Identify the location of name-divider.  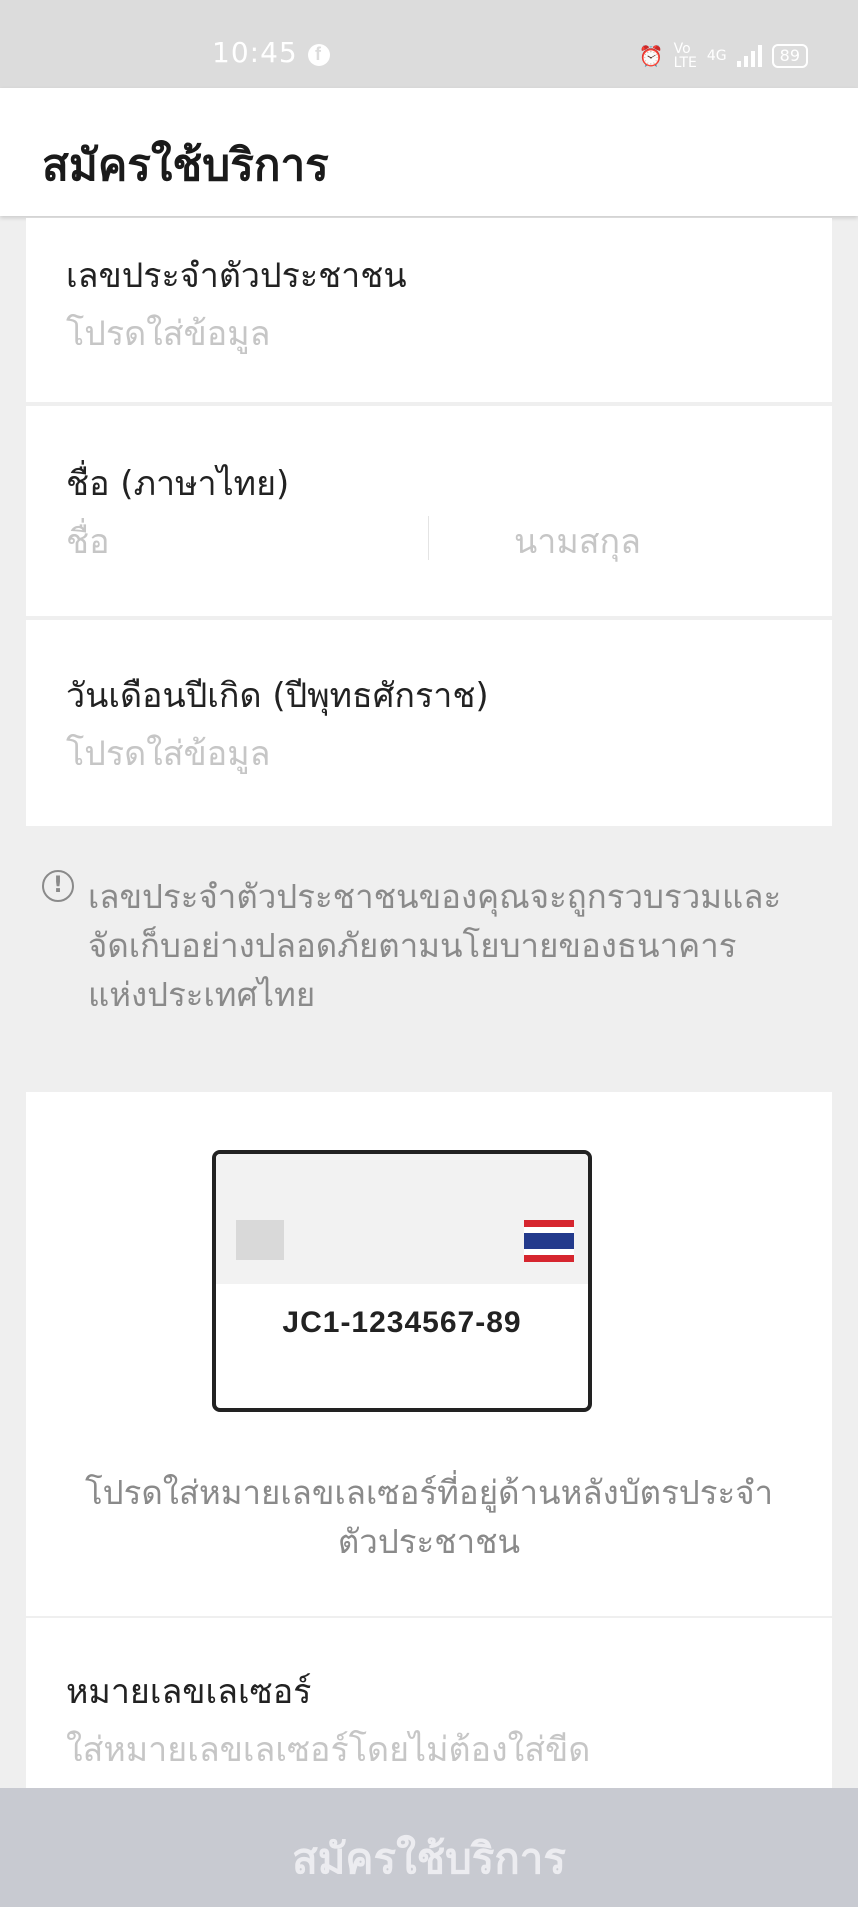
(428, 538).